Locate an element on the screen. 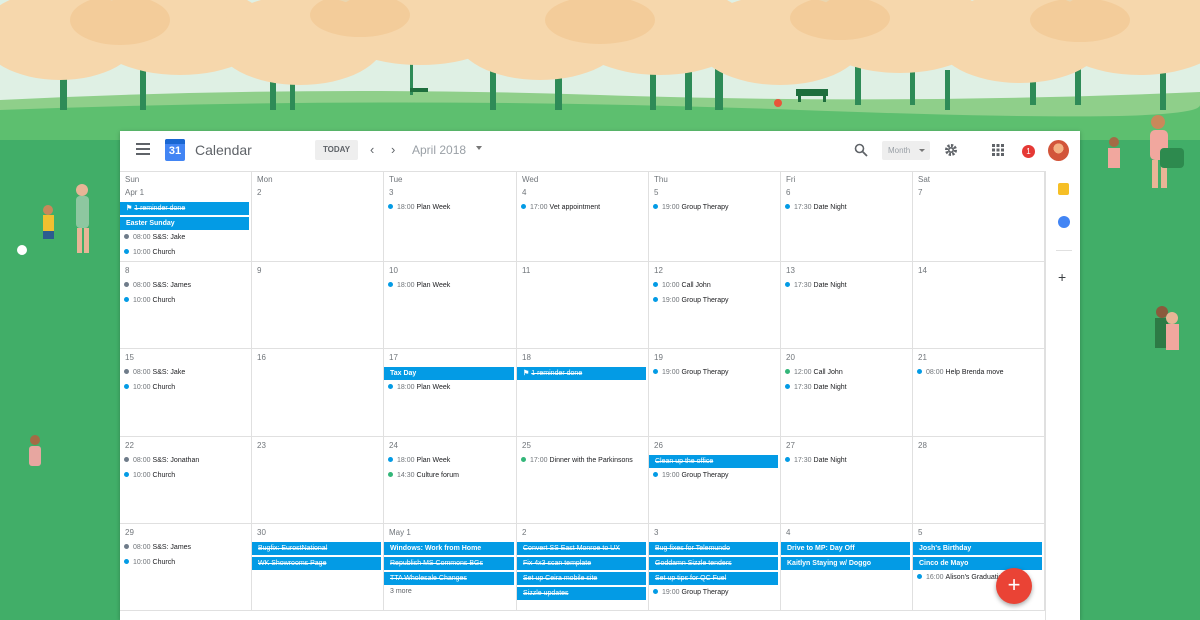 Image resolution: width=1200 pixels, height=620 pixels. avatar is located at coordinates (1058, 150).